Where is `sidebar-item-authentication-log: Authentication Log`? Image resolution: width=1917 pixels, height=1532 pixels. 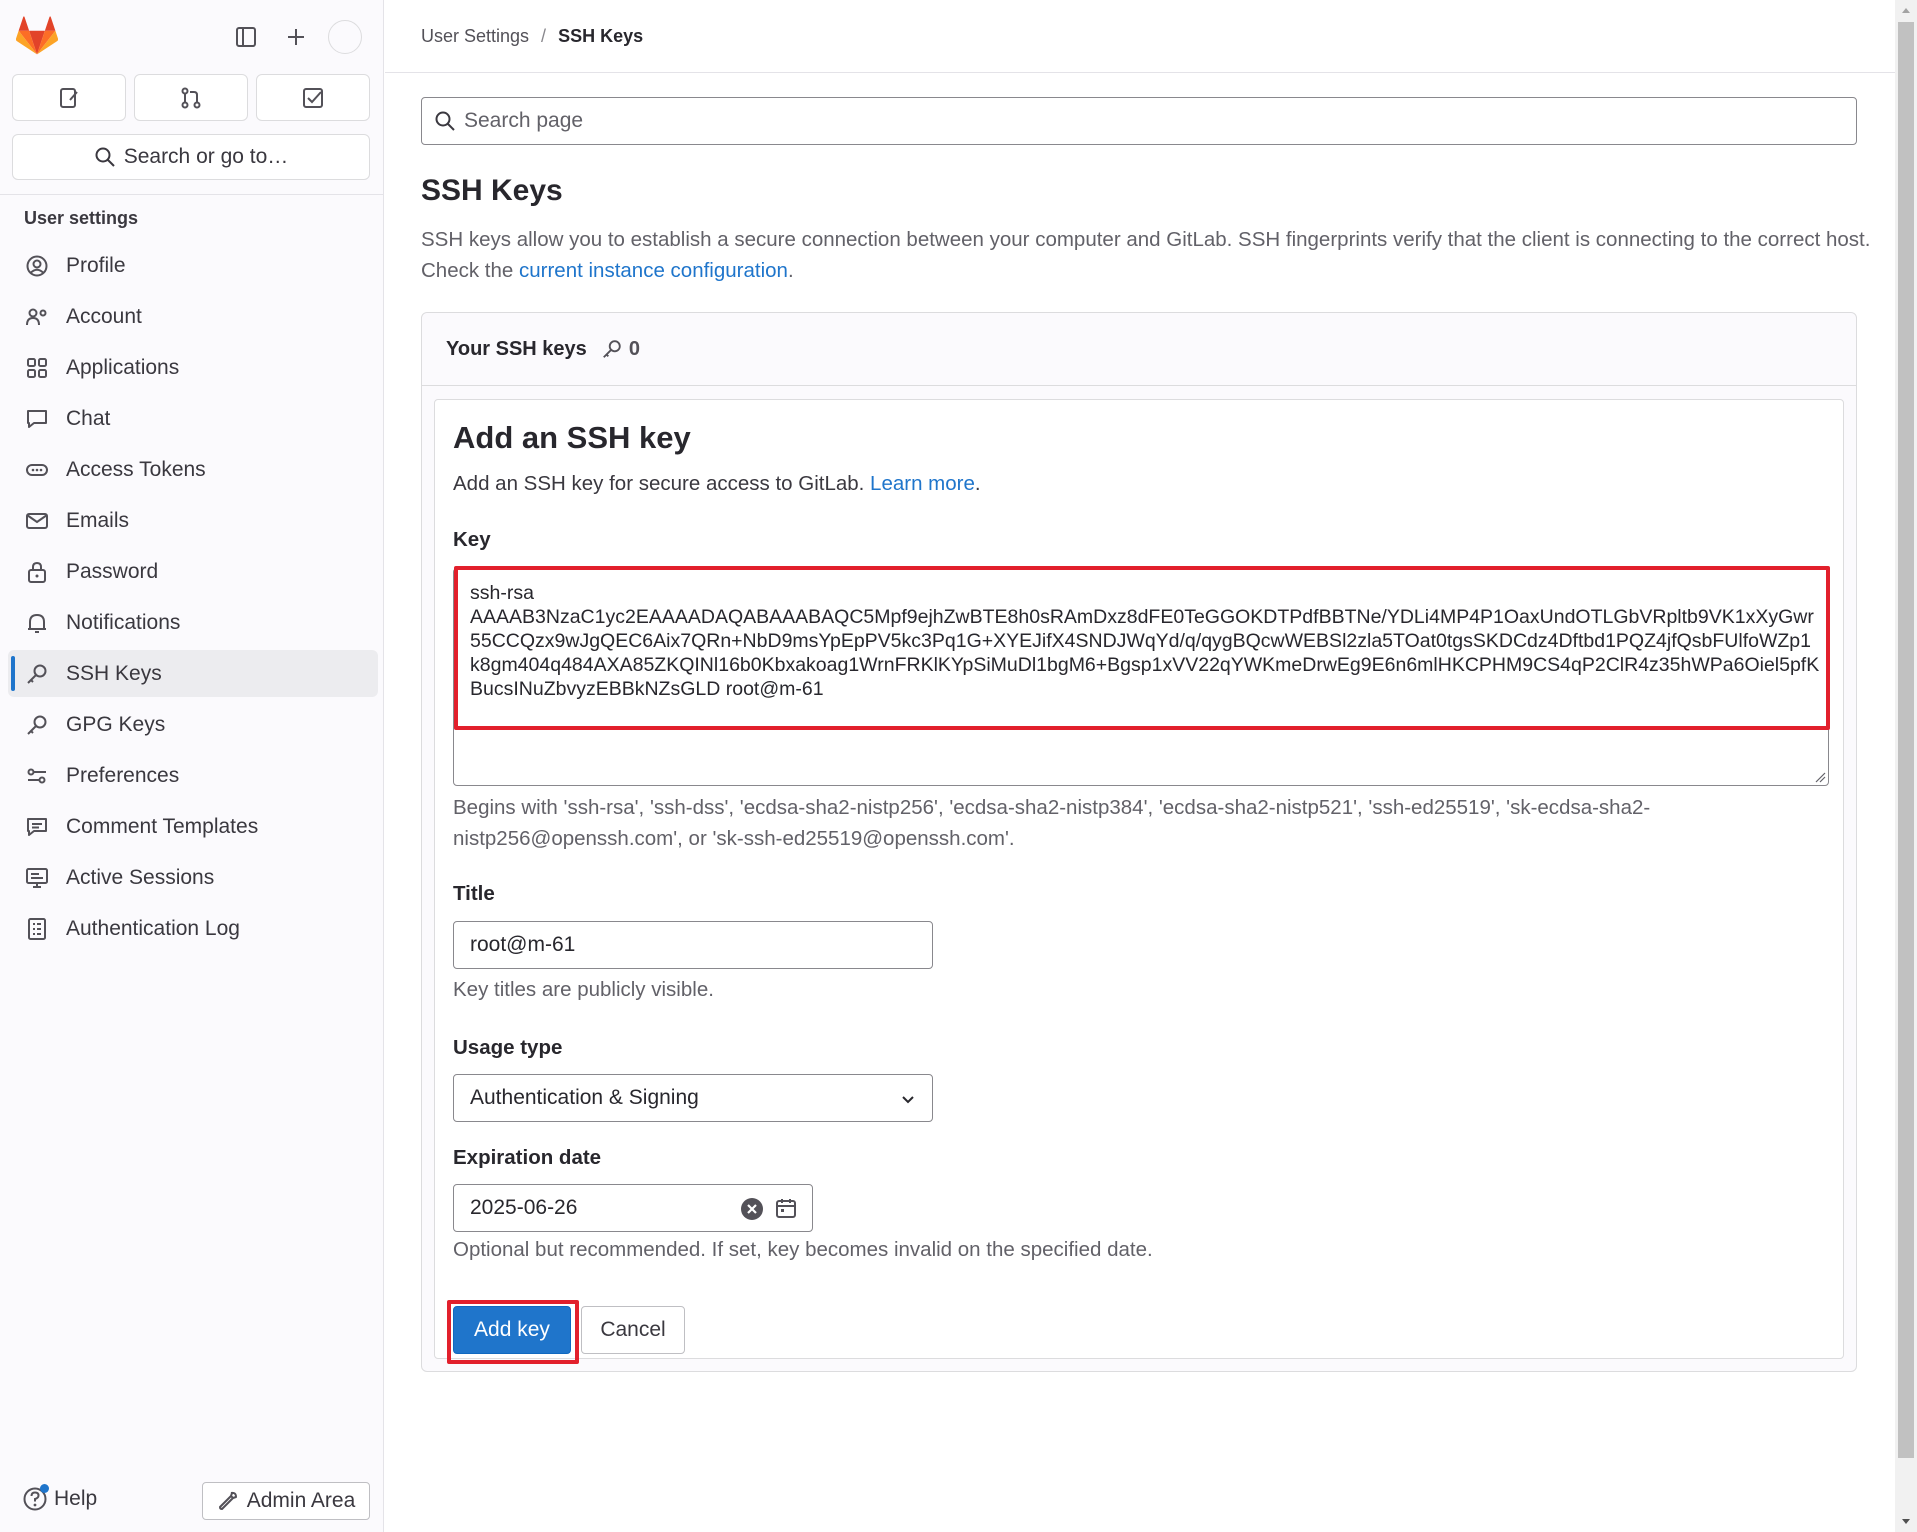 sidebar-item-authentication-log: Authentication Log is located at coordinates (193, 928).